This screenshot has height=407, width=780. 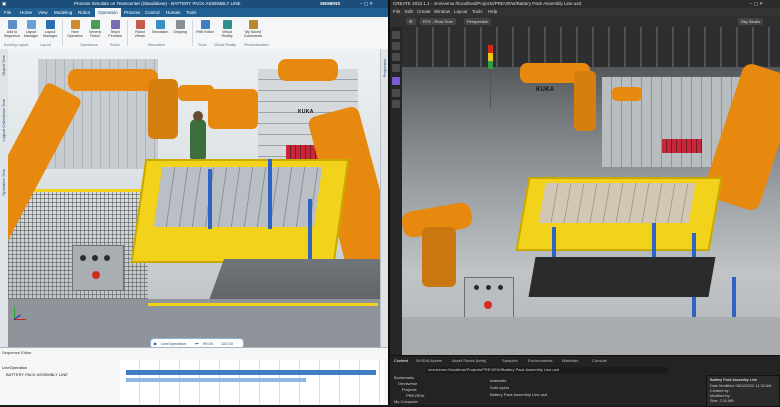 I want to click on stop-icon, so click(x=396, y=104).